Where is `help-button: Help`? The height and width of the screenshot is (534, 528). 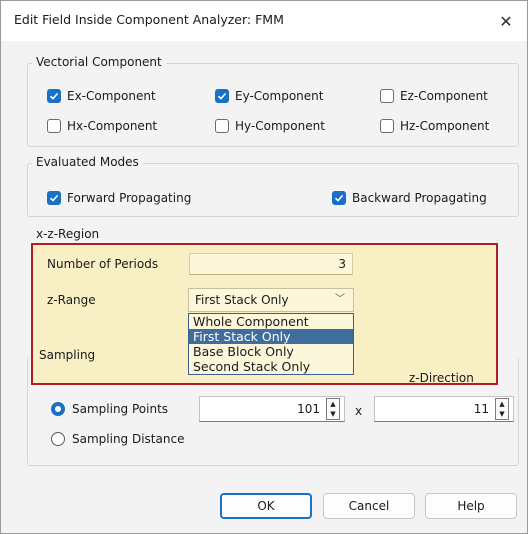 help-button: Help is located at coordinates (471, 506).